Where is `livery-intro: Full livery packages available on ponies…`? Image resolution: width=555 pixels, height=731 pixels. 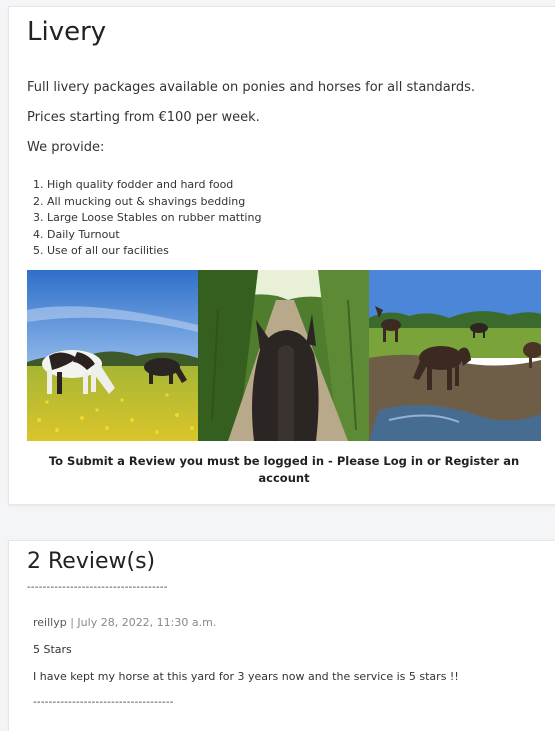
livery-intro: Full livery packages available on ponies… is located at coordinates (251, 87).